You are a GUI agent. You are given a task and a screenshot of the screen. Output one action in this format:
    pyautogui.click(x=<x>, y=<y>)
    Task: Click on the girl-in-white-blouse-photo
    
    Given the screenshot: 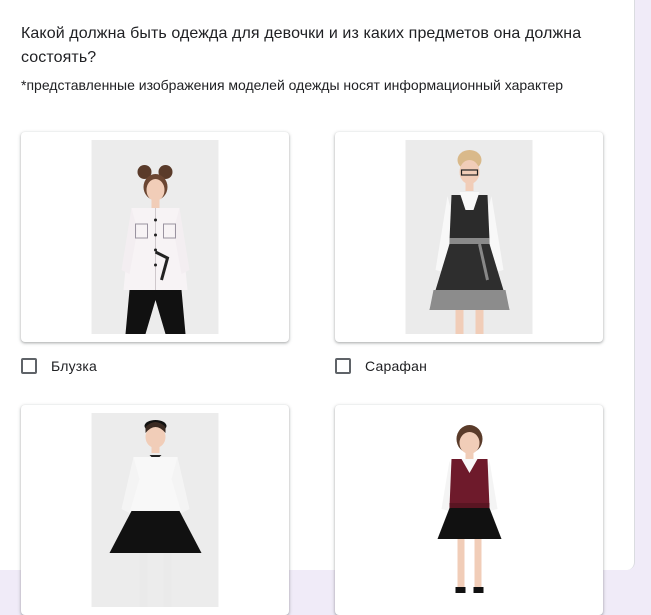 What is the action you would take?
    pyautogui.click(x=155, y=237)
    